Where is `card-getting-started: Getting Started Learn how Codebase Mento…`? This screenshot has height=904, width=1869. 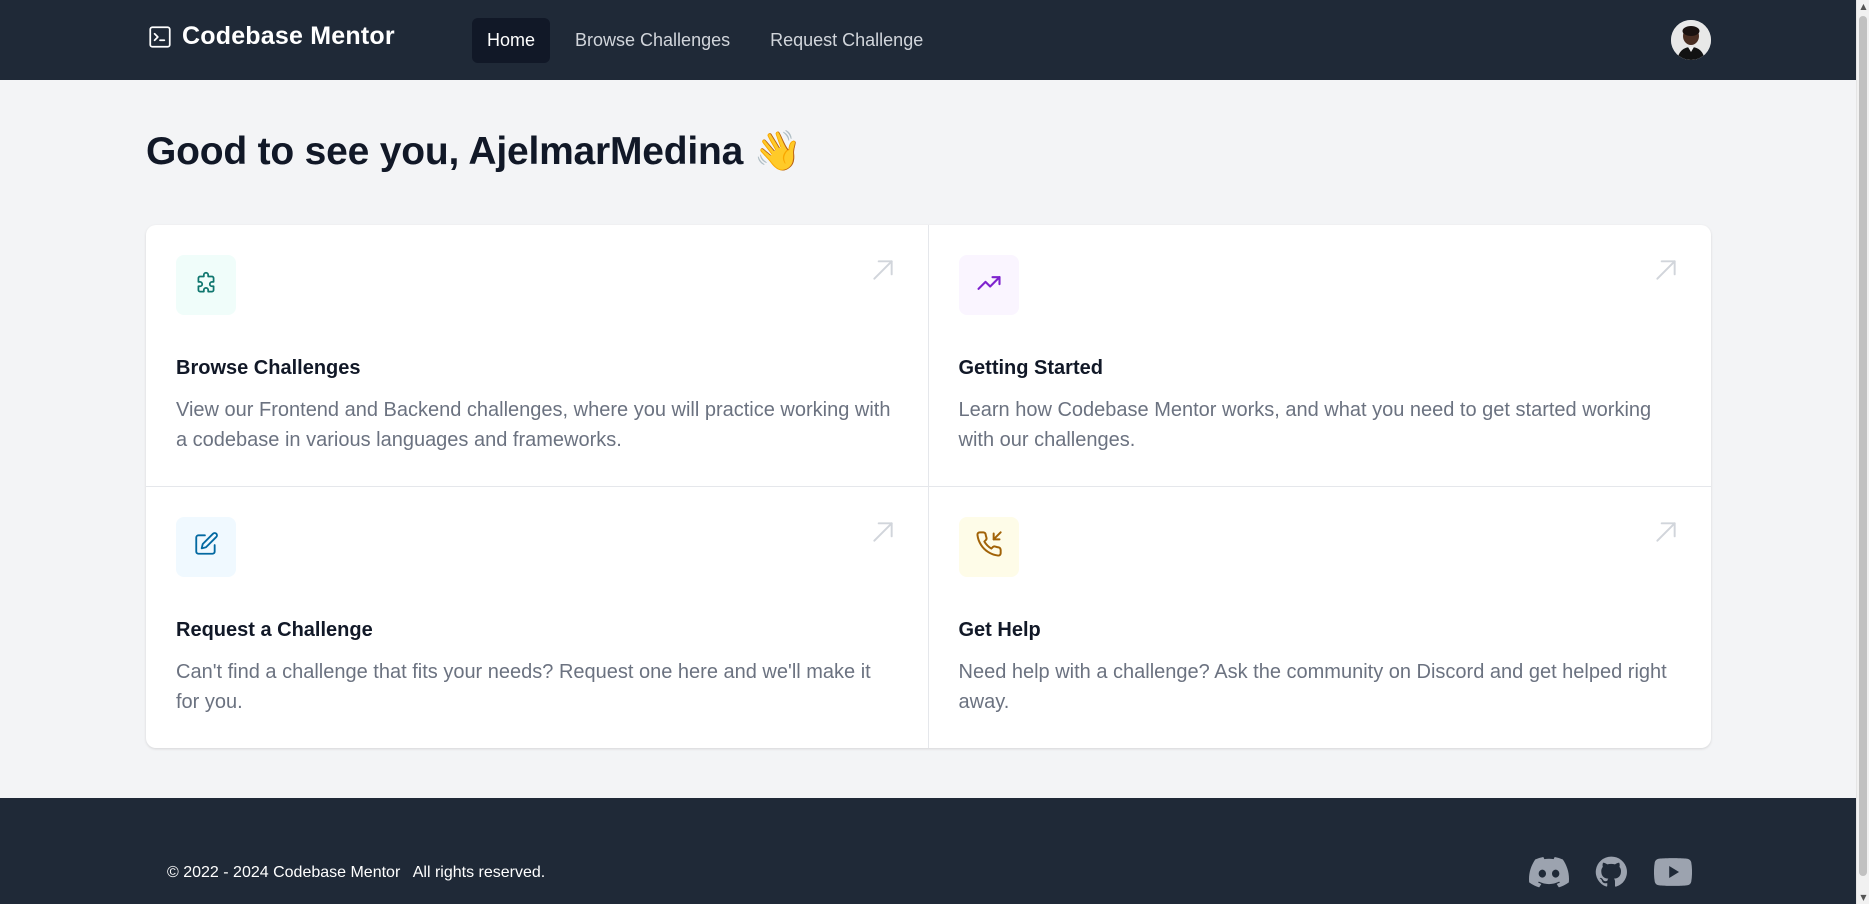
card-getting-started: Getting Started Learn how Codebase Mento… is located at coordinates (1319, 356).